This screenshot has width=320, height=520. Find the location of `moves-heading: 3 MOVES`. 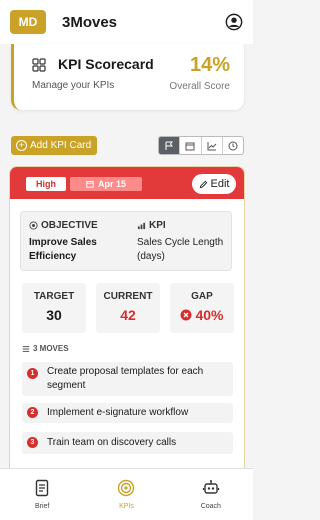

moves-heading: 3 MOVES is located at coordinates (45, 348).